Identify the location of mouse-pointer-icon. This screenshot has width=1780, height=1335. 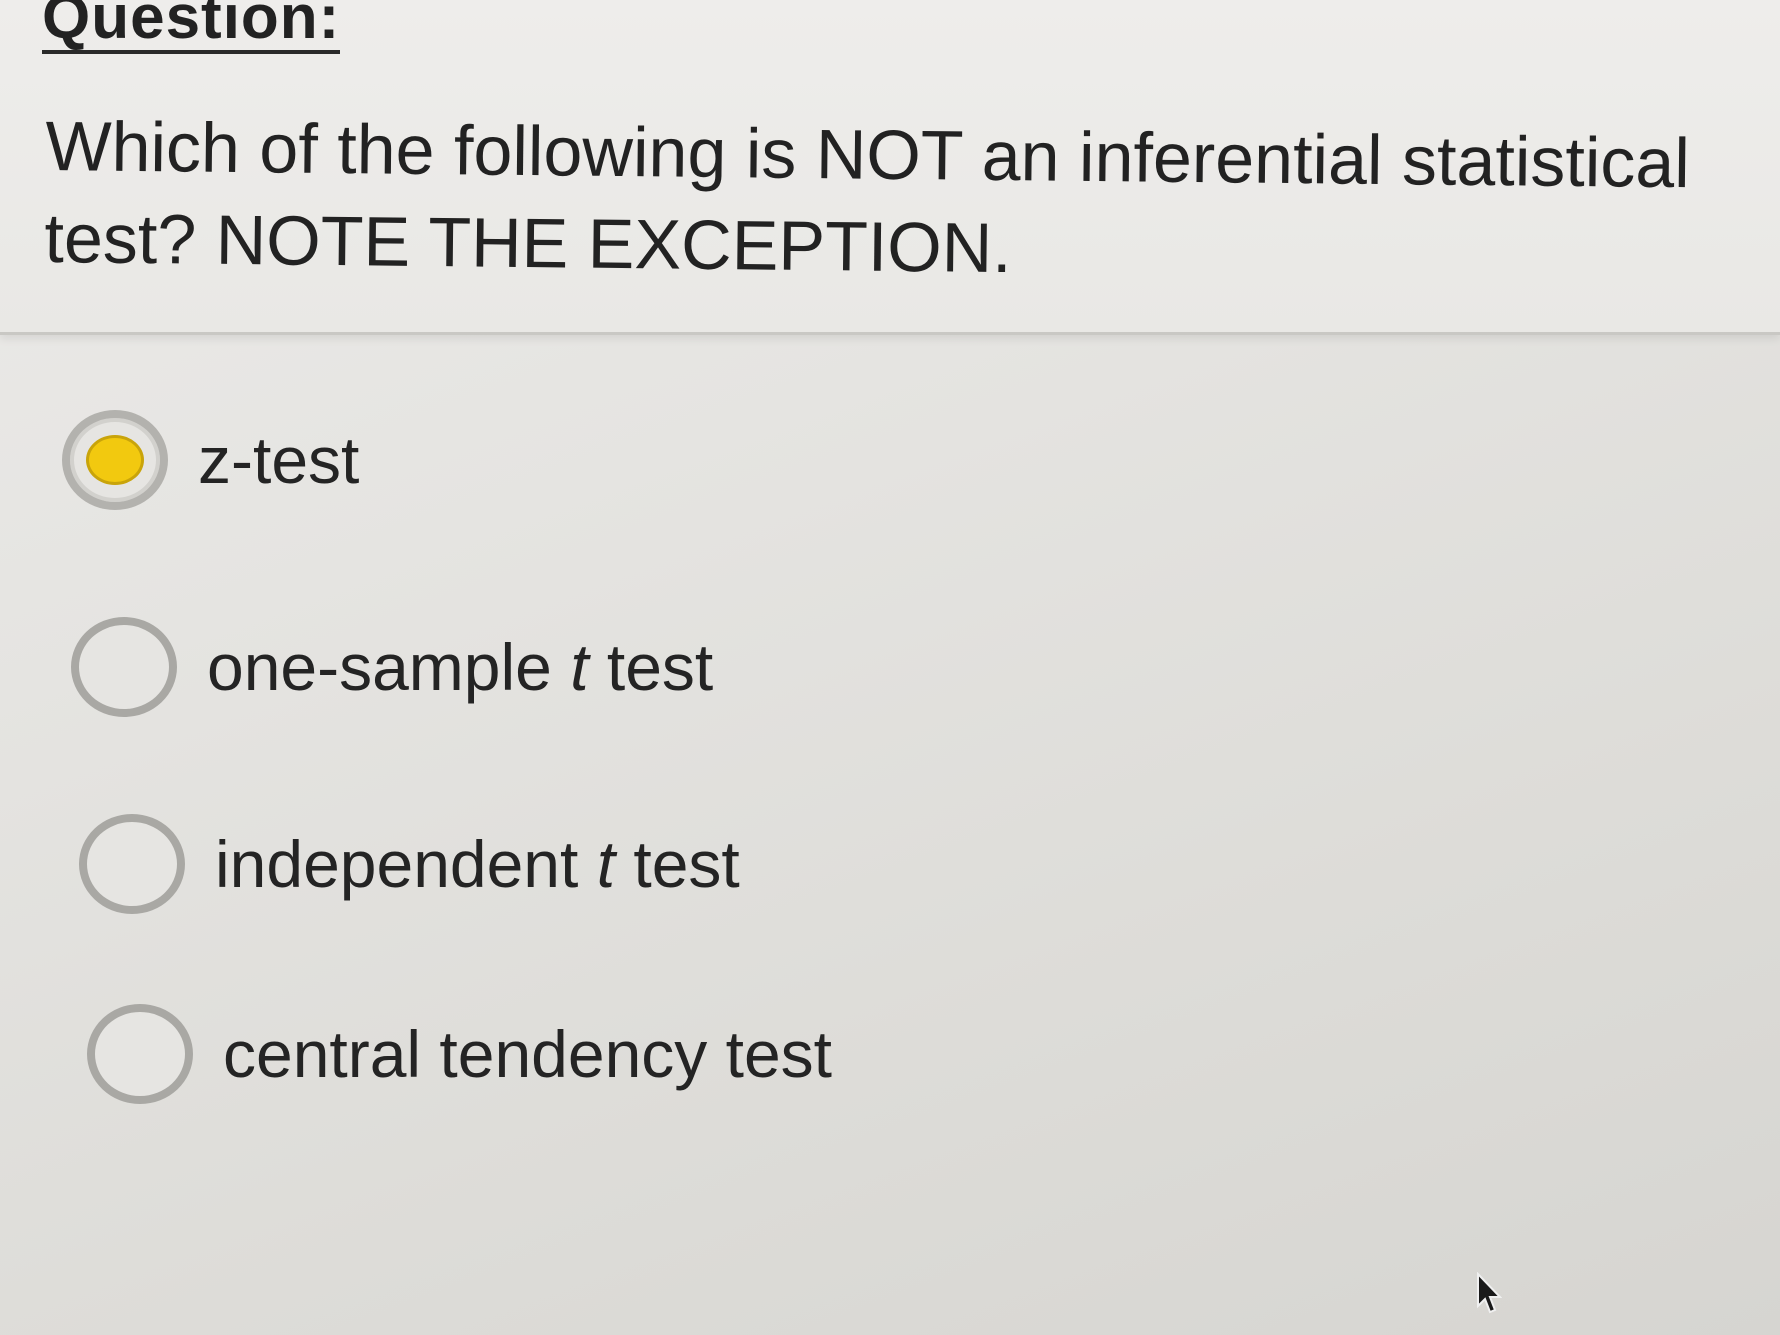
(1489, 1293).